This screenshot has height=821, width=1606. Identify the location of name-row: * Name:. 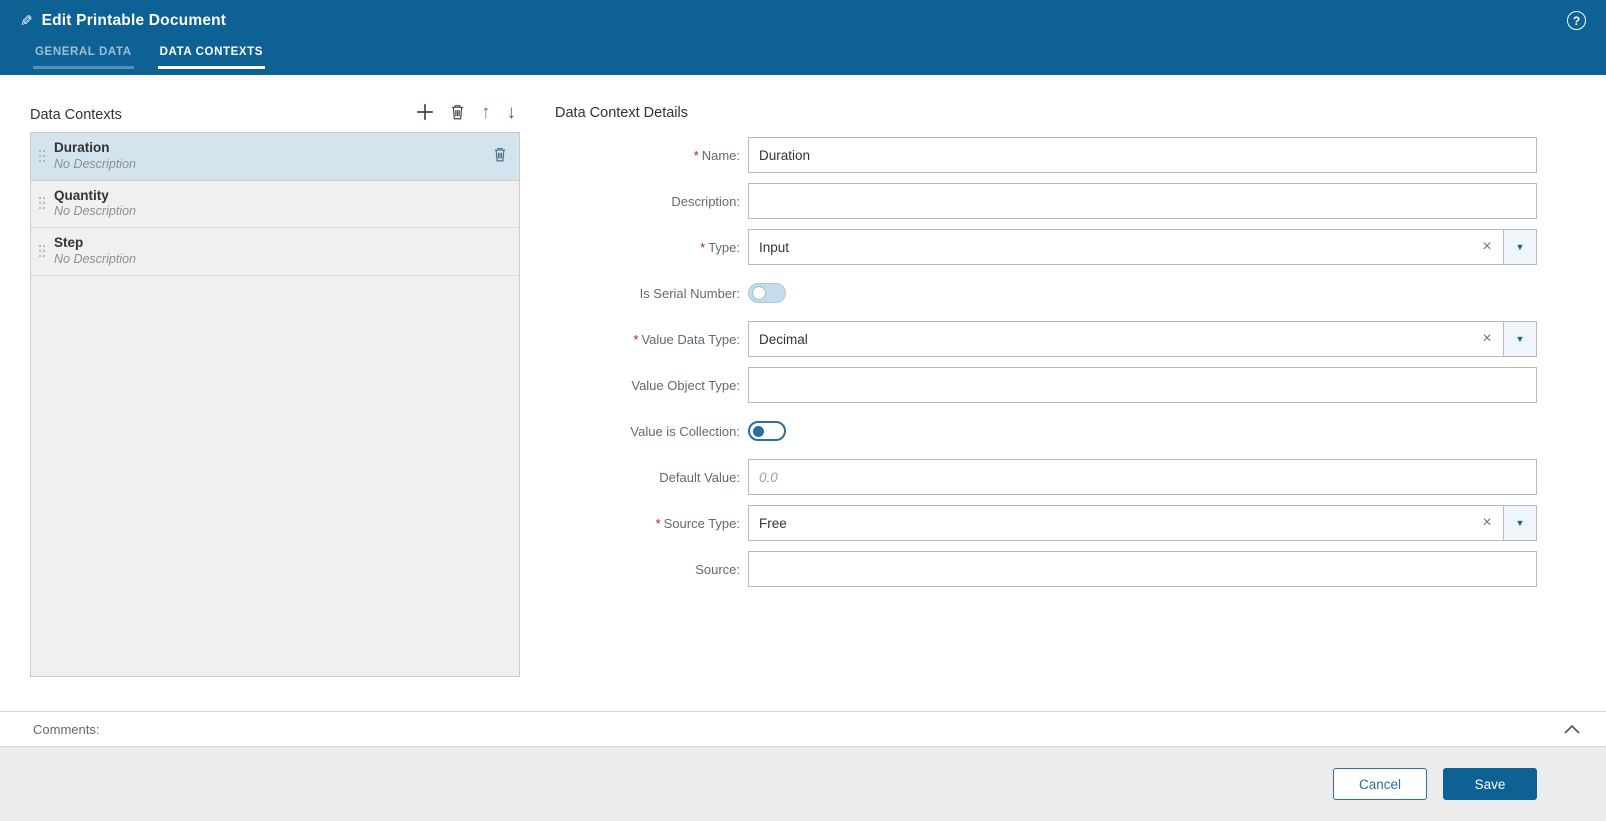
(1046, 155).